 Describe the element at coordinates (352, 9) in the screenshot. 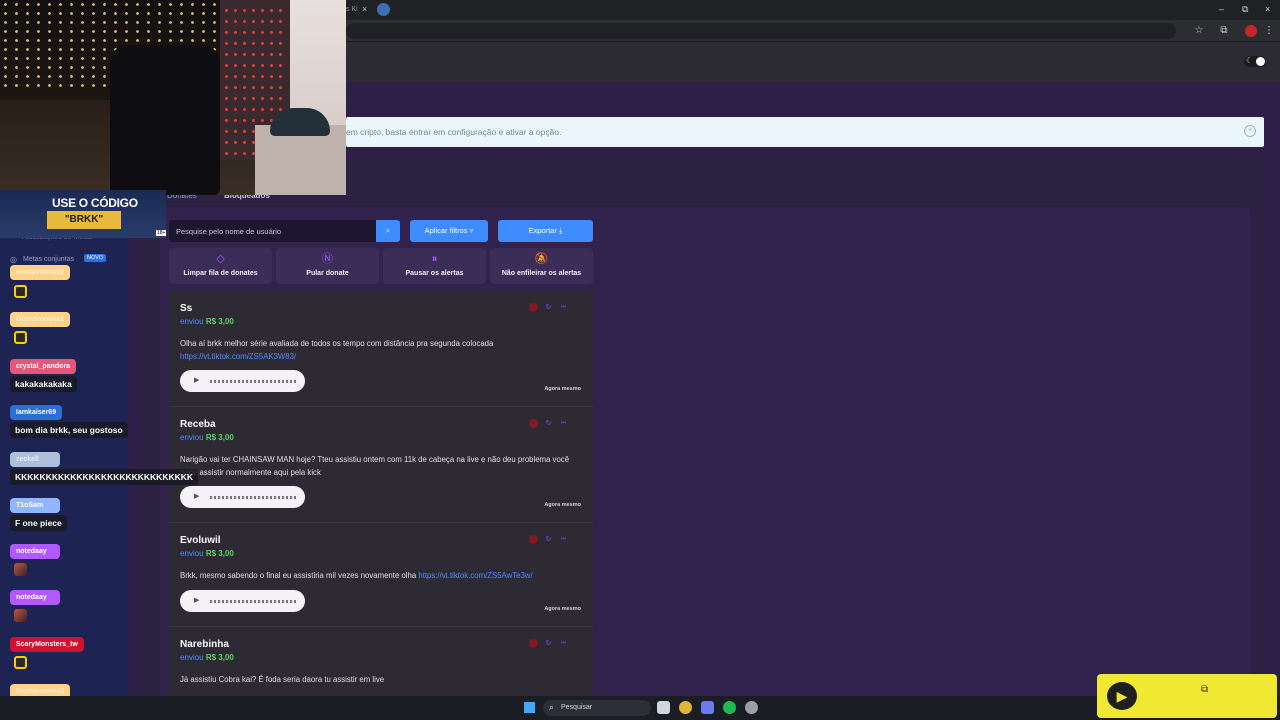

I see `browser-tab-title: s Ki` at that location.